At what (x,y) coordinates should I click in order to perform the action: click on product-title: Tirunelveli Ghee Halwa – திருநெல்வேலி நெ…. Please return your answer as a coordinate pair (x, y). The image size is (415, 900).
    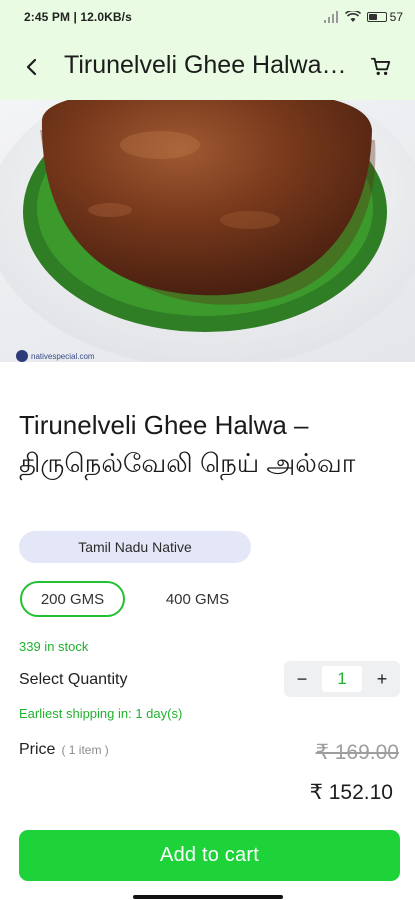
    Looking at the image, I should click on (187, 444).